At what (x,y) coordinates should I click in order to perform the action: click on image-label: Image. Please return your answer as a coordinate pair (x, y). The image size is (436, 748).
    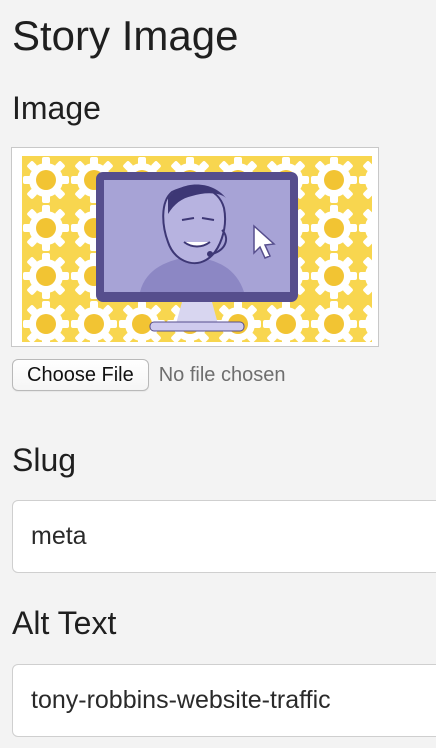
    Looking at the image, I should click on (56, 108).